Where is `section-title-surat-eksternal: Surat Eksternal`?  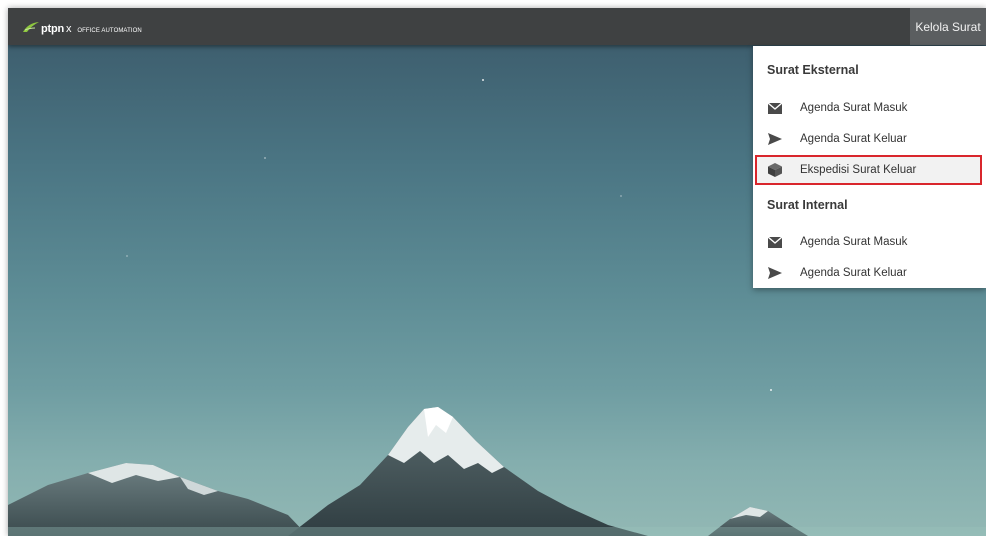 section-title-surat-eksternal: Surat Eksternal is located at coordinates (813, 70).